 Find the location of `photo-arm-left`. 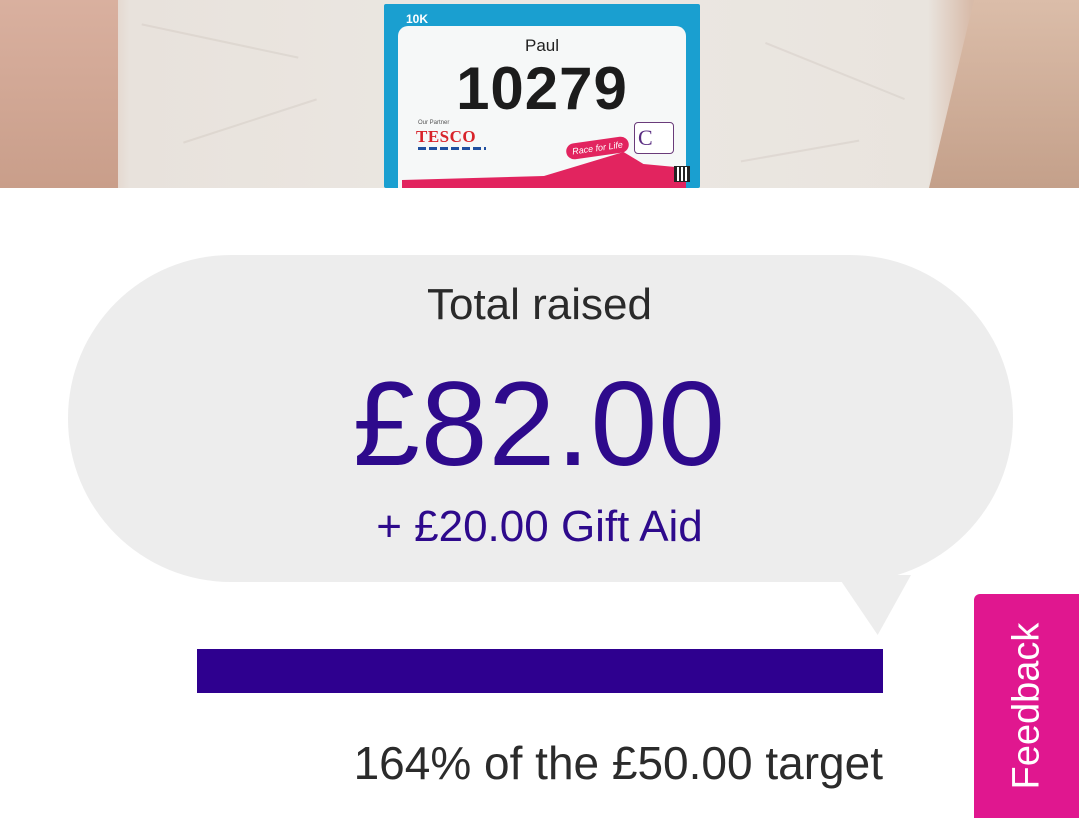

photo-arm-left is located at coordinates (59, 94).